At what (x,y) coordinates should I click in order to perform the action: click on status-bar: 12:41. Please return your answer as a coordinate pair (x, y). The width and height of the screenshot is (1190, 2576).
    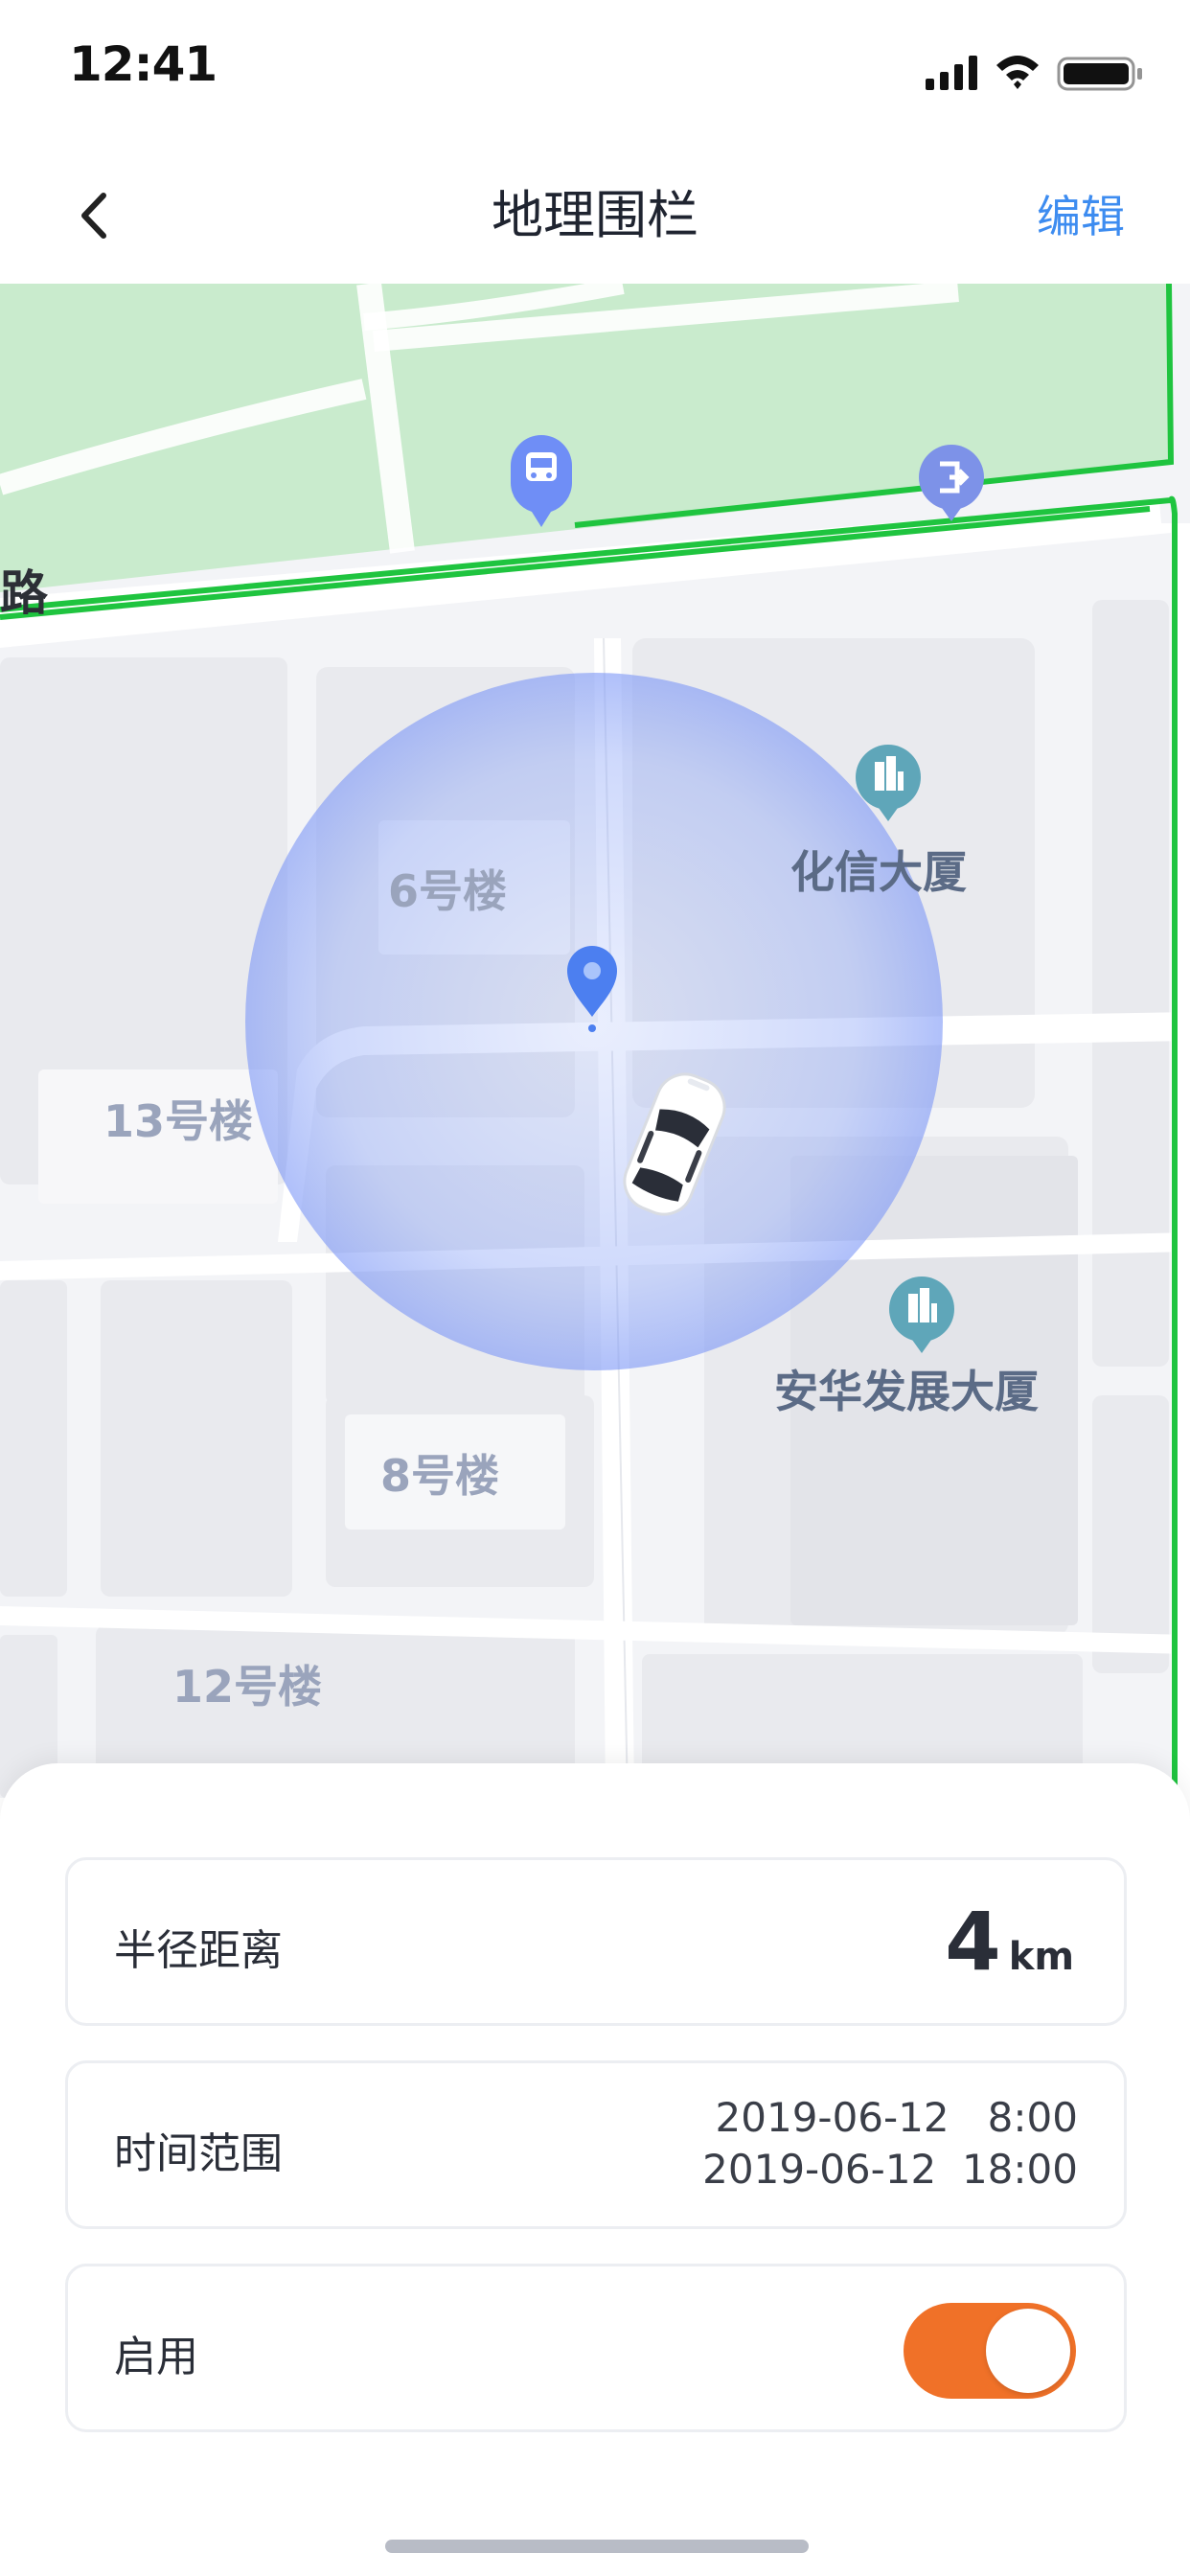
    Looking at the image, I should click on (595, 72).